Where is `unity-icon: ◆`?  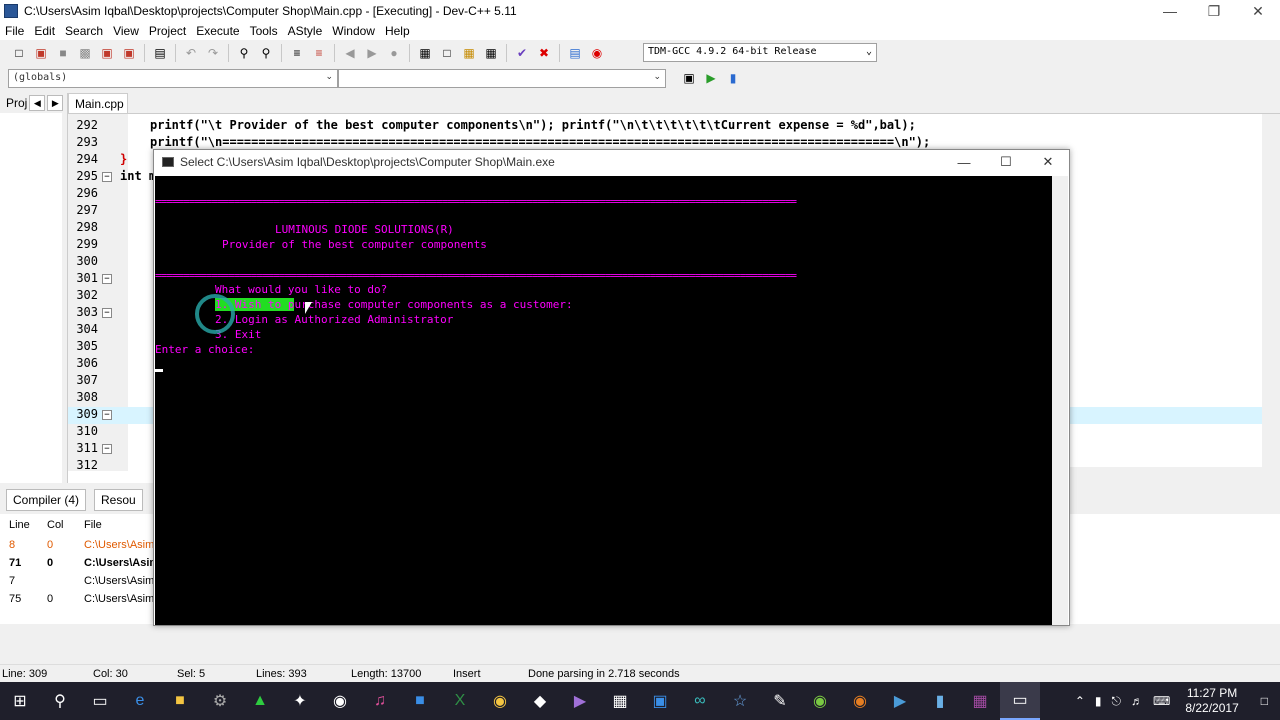
unity-icon: ◆ is located at coordinates (540, 701).